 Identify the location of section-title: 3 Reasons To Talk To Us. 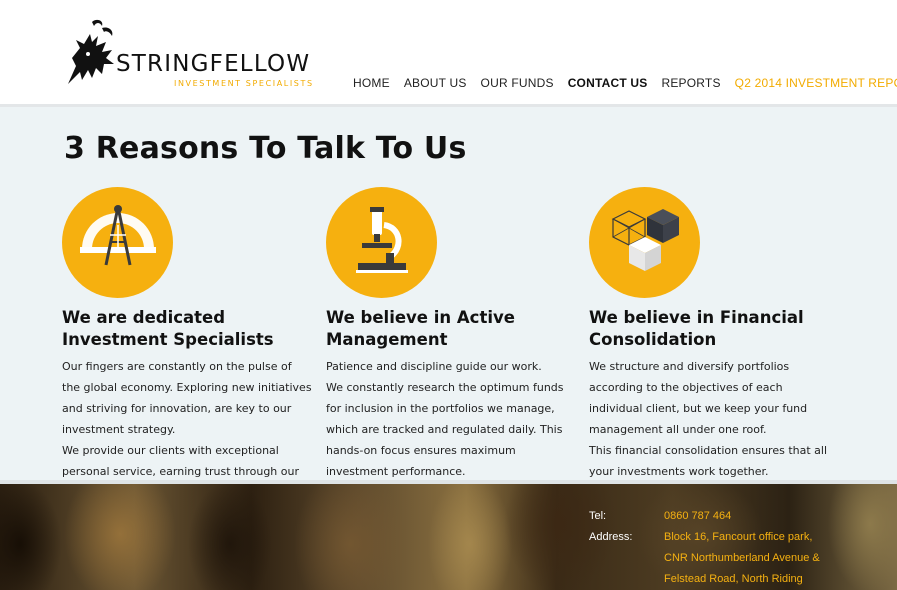
(265, 148).